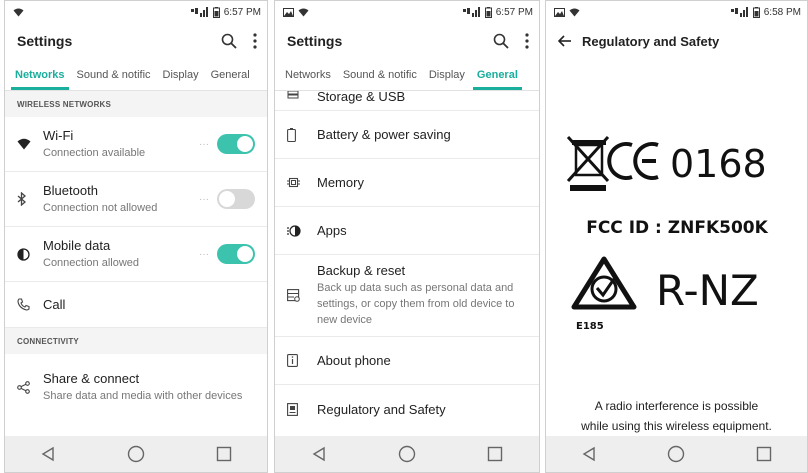  Describe the element at coordinates (407, 101) in the screenshot. I see `storage-row: Storage & USB` at that location.